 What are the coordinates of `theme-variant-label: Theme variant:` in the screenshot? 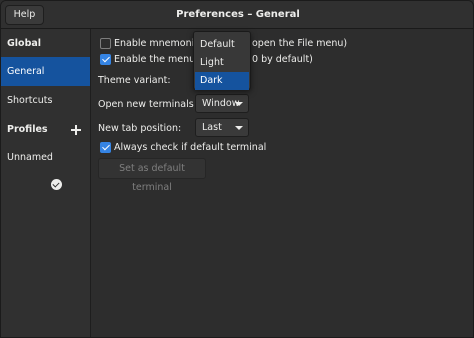 It's located at (134, 80).